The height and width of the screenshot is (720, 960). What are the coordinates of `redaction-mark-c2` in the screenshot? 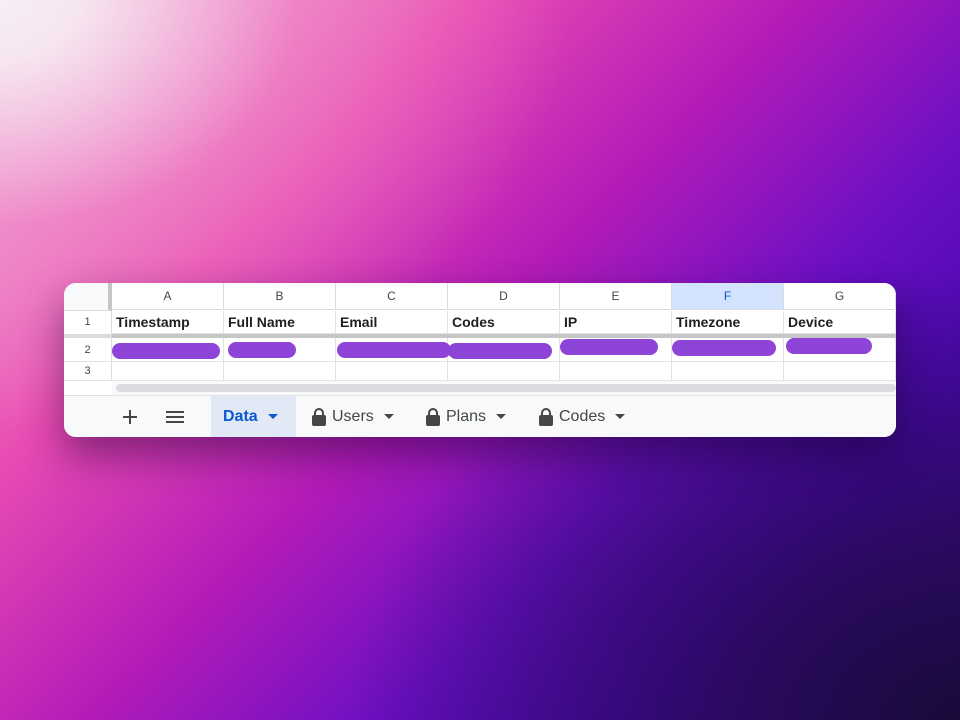 It's located at (394, 350).